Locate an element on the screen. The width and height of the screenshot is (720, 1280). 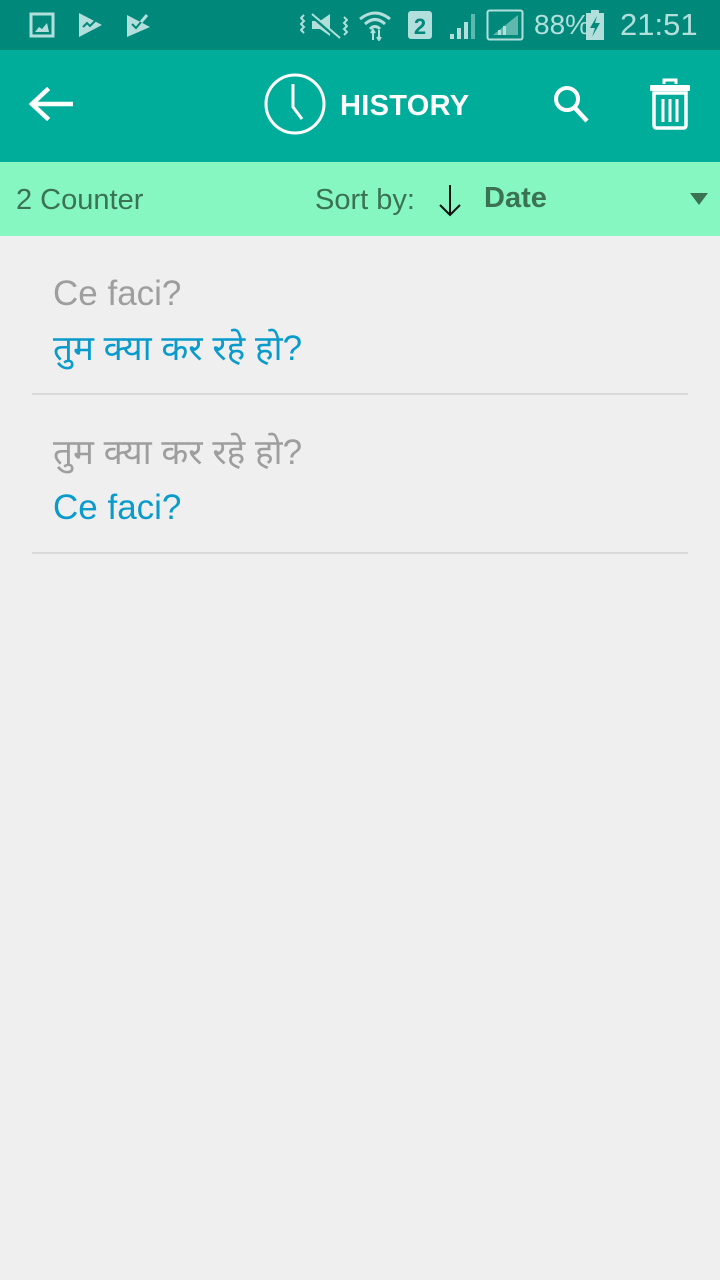
history-item: Ce faci? तुम क्या कर रहे हो? is located at coordinates (360, 315).